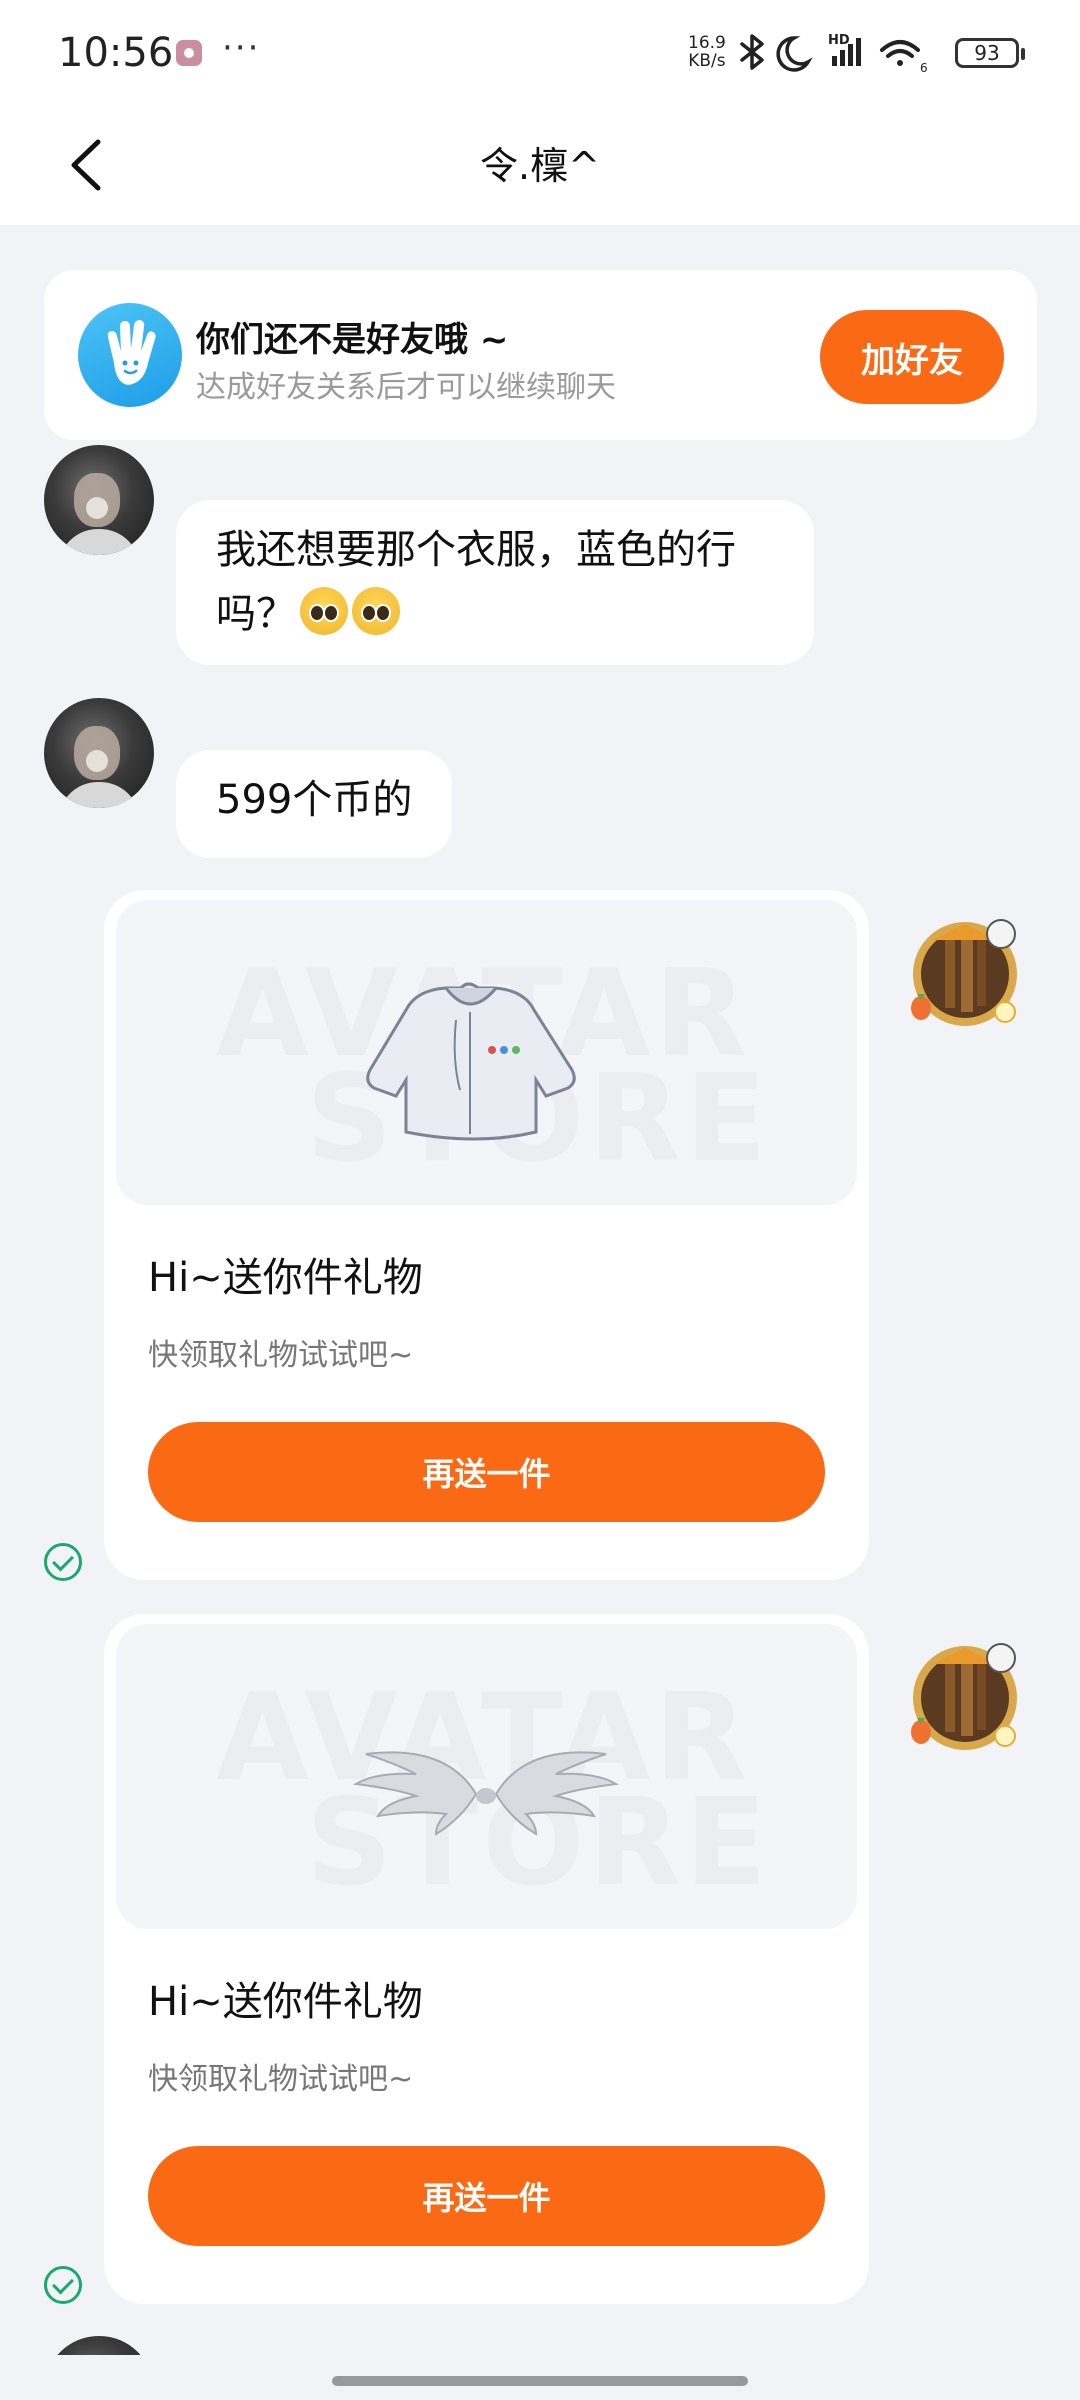 The image size is (1080, 2400). What do you see at coordinates (352, 340) in the screenshot?
I see `banner-title: 你们还不是好友哦 ~` at bounding box center [352, 340].